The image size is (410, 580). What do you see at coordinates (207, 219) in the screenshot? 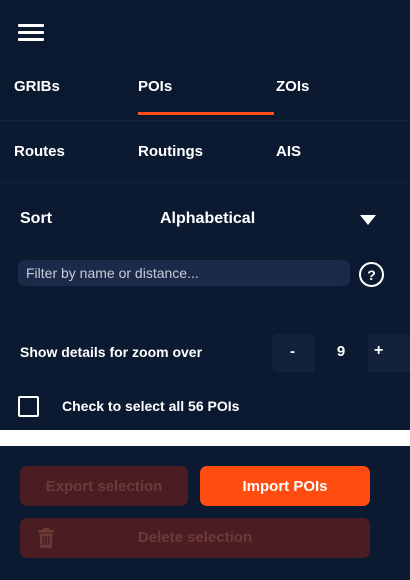
I see `sort-dropdown-value: Alphabetical` at bounding box center [207, 219].